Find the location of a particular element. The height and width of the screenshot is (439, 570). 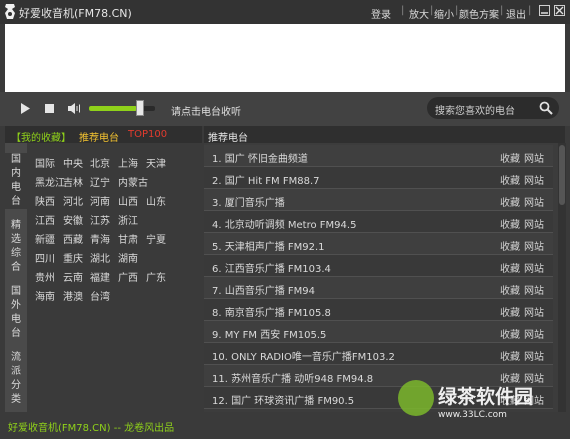

station-row: 6. 江西音乐广播 FM103.4 收藏 网站 is located at coordinates (378, 266).